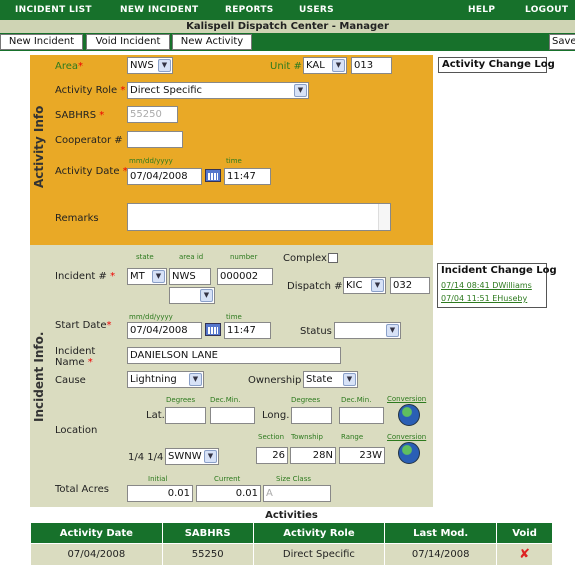  Describe the element at coordinates (155, 139) in the screenshot. I see `cooperator-input` at that location.